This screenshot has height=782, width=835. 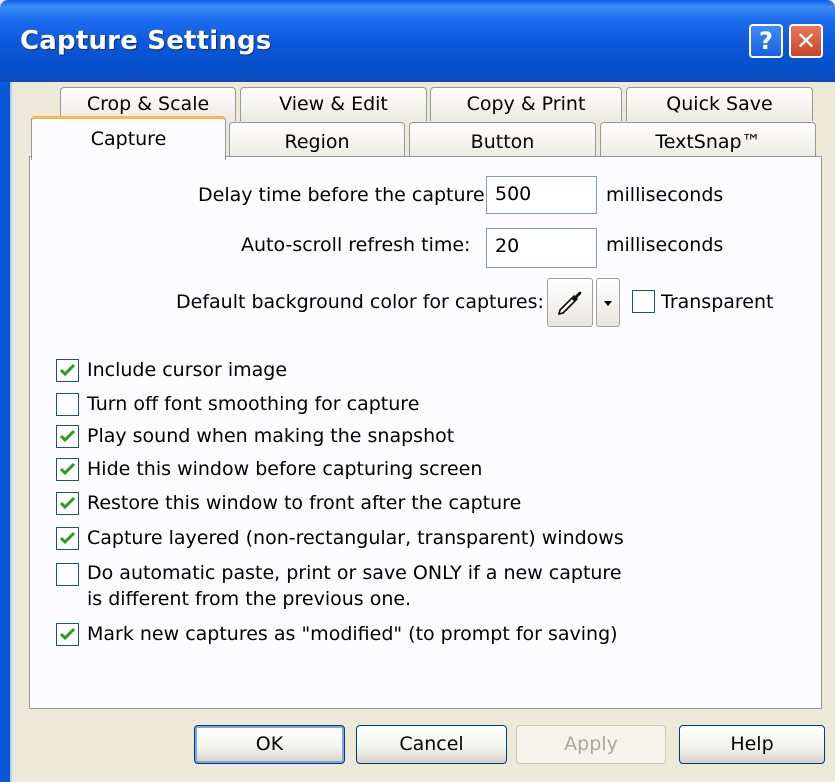 What do you see at coordinates (766, 41) in the screenshot?
I see `help-icon: ?` at bounding box center [766, 41].